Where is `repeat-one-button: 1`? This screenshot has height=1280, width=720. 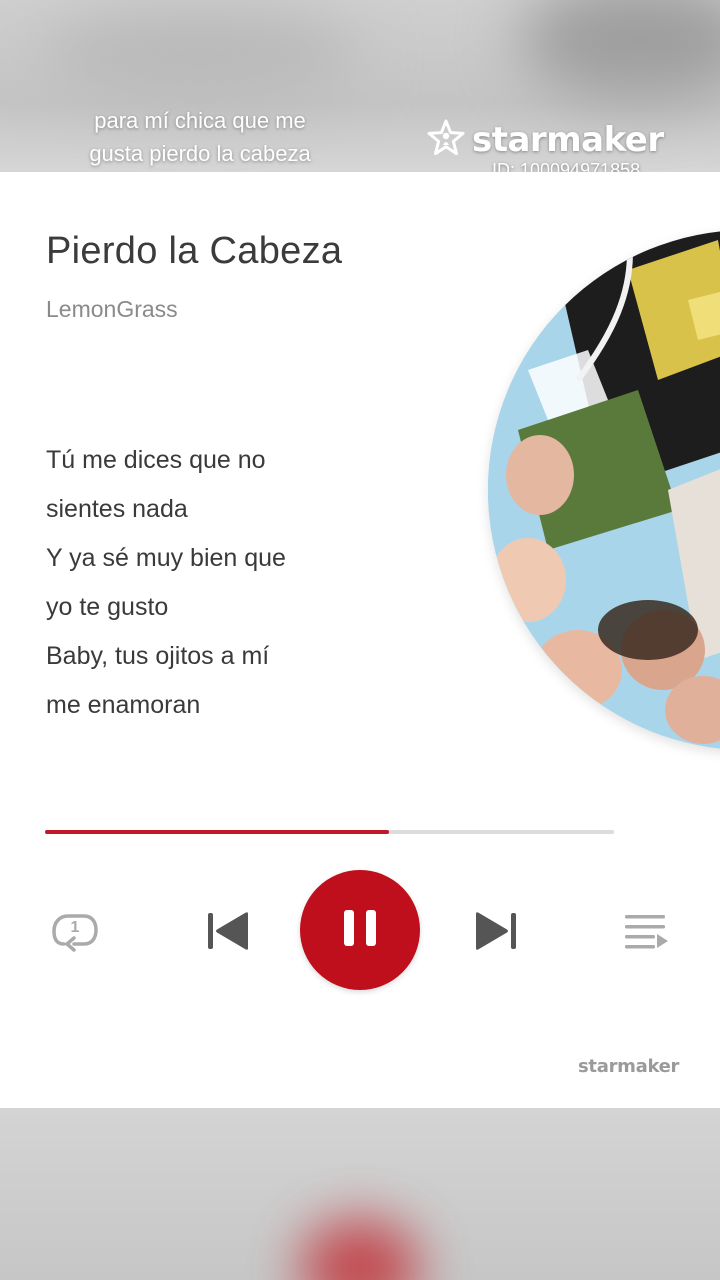
repeat-one-button: 1 is located at coordinates (75, 931).